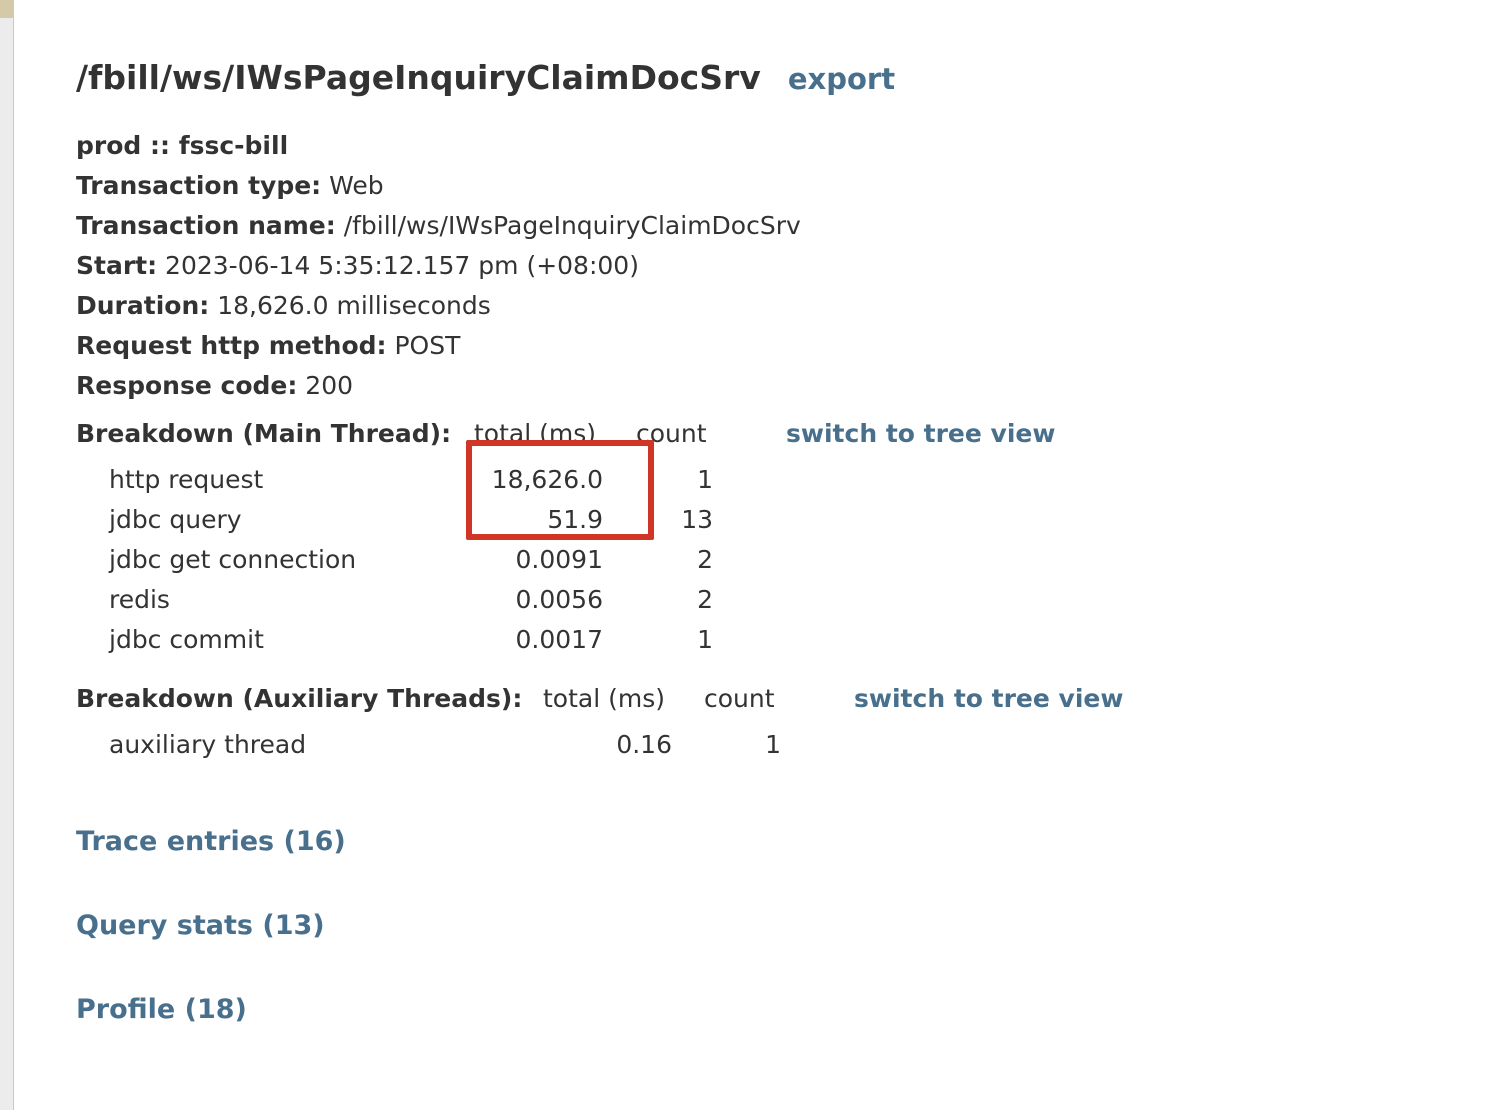  What do you see at coordinates (143, 305) in the screenshot?
I see `field-label: Duration:` at bounding box center [143, 305].